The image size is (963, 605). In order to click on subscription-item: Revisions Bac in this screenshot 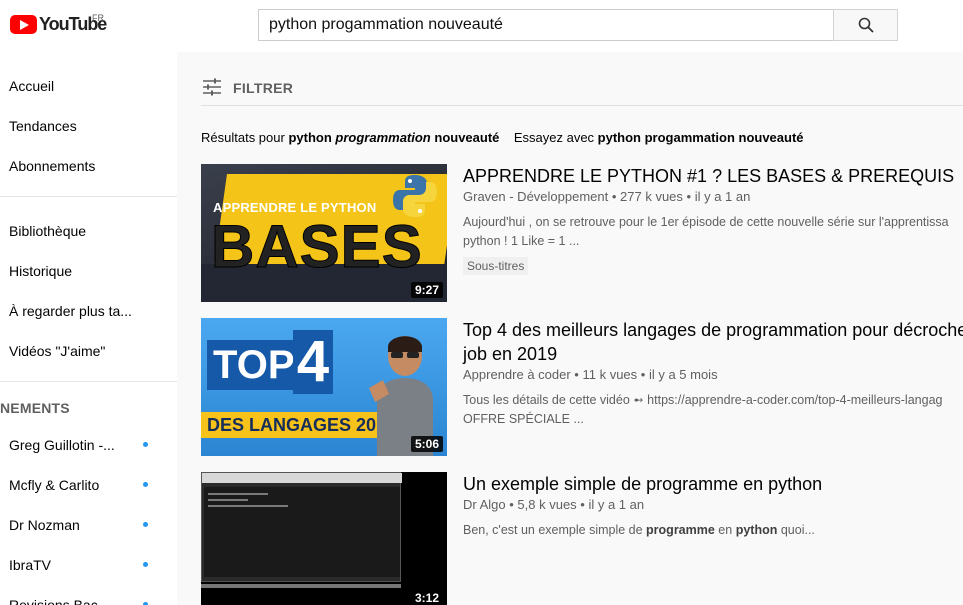, I will do `click(53, 601)`.